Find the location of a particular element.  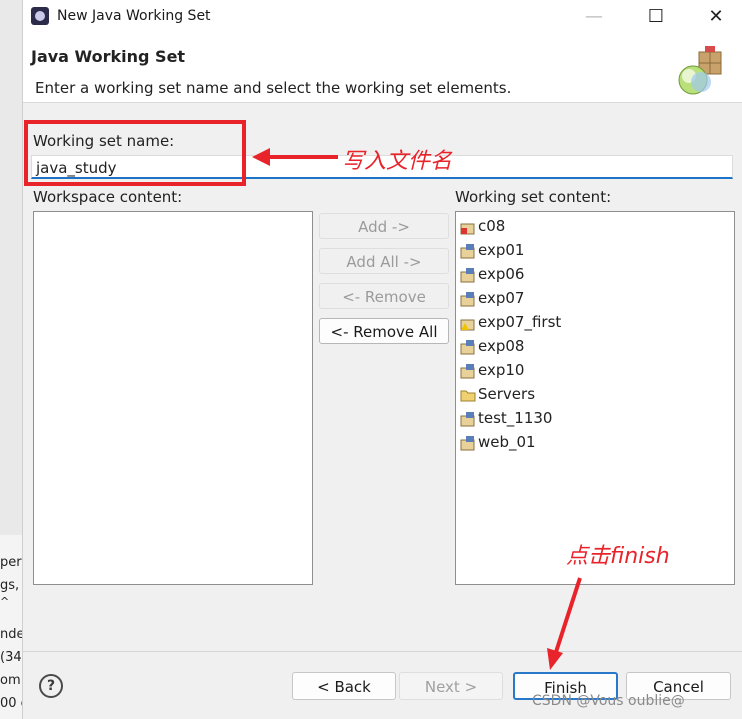

watermark: CSDN @Vous oublie@ is located at coordinates (608, 701).